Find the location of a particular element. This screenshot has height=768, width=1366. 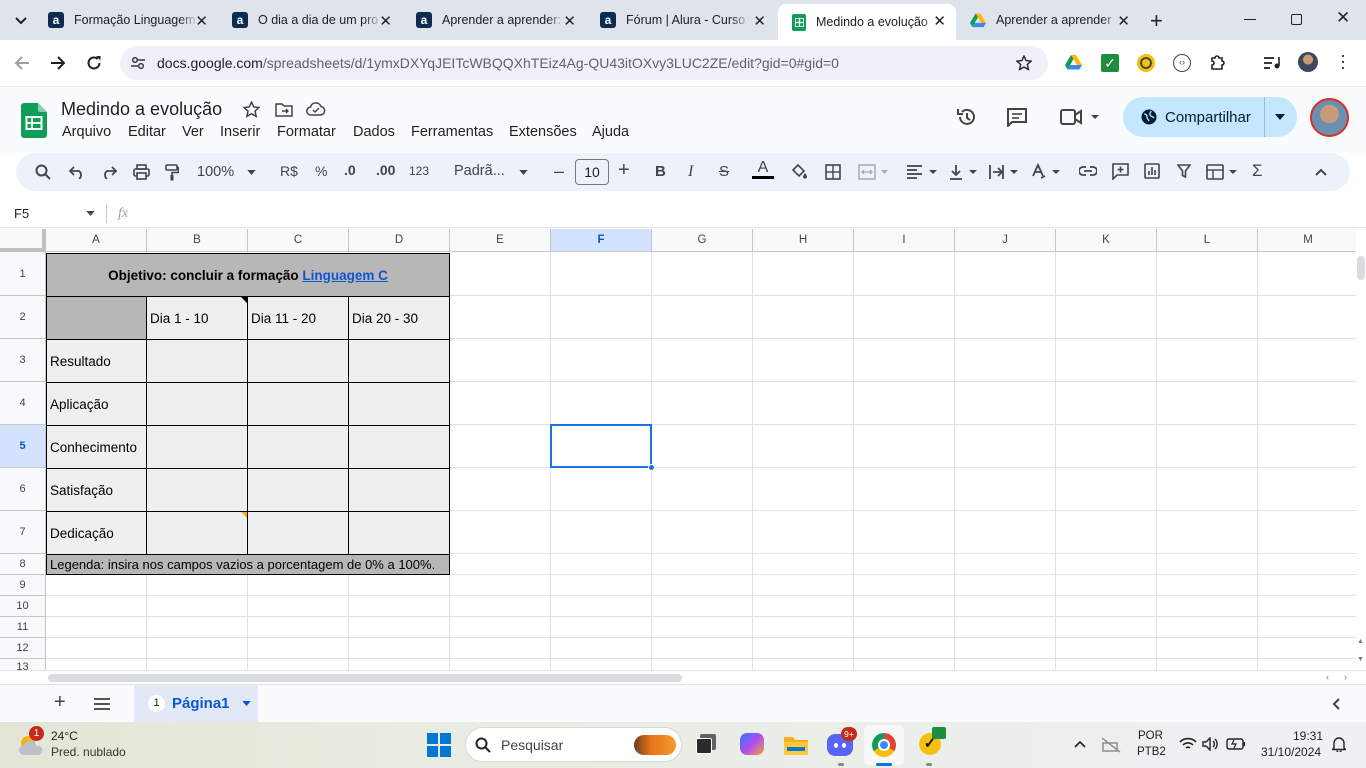

italic-button: I is located at coordinates (690, 172).